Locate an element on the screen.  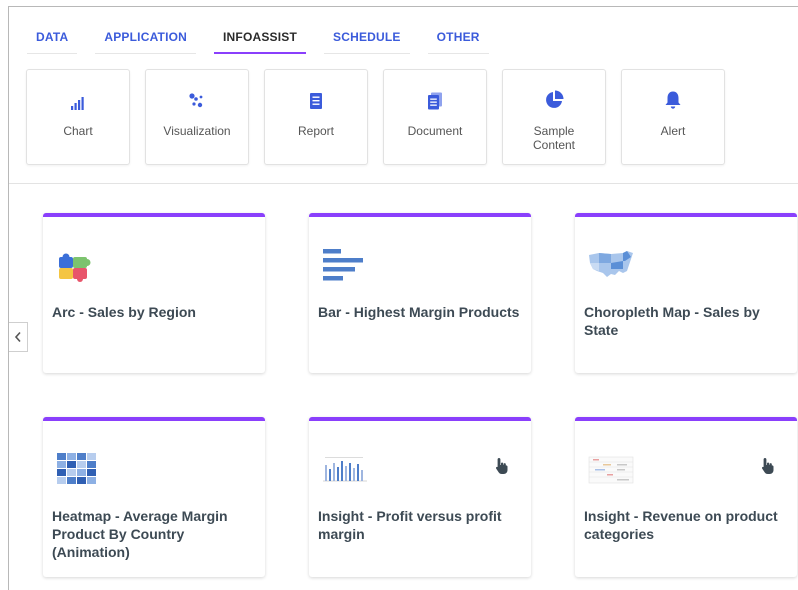
tile-label: Chart is located at coordinates (78, 131).